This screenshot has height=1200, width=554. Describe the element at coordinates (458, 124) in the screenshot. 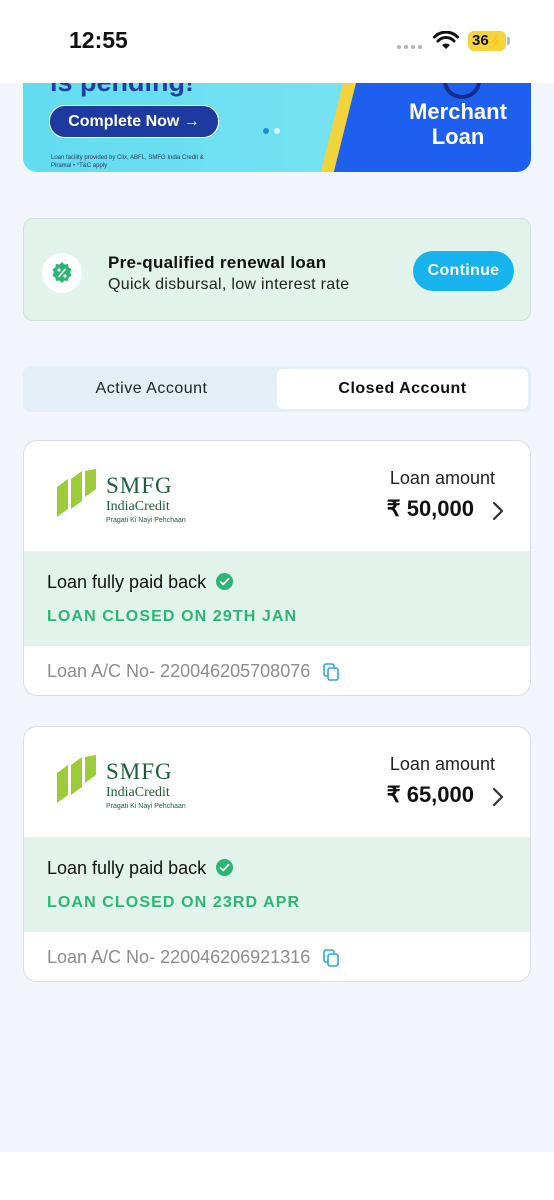

I see `banner-promo-title: Merchant Loan` at that location.